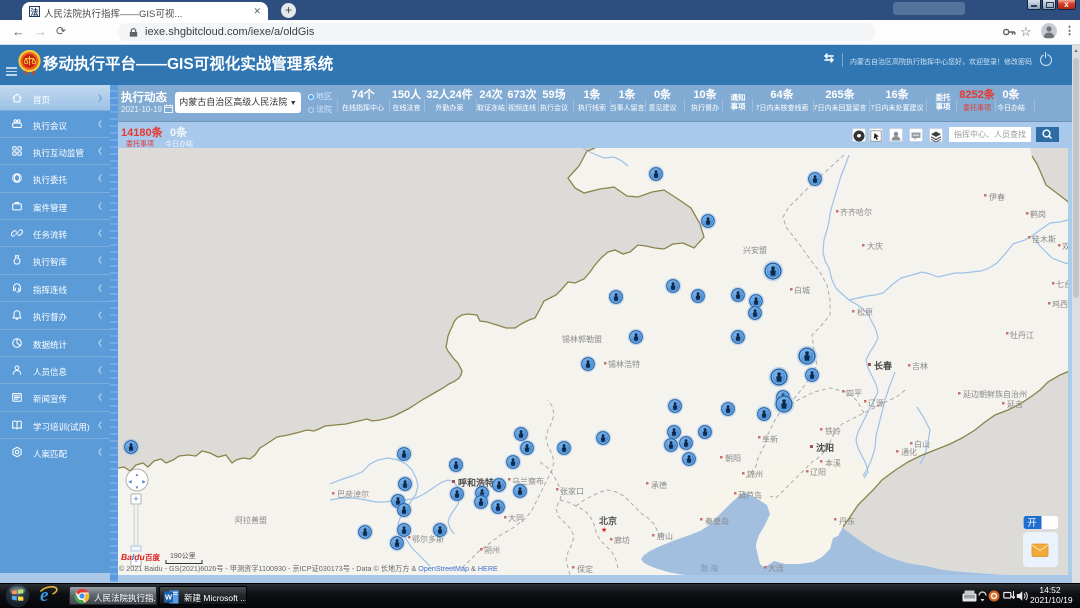 The width and height of the screenshot is (1080, 608). I want to click on svg-text: 张家口, so click(572, 491).